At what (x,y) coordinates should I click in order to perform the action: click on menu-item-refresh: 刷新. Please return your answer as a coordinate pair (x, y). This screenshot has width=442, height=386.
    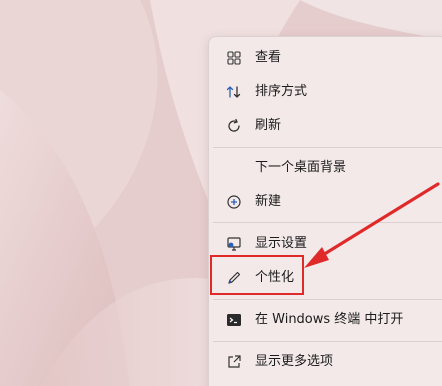
    Looking at the image, I should click on (325, 126).